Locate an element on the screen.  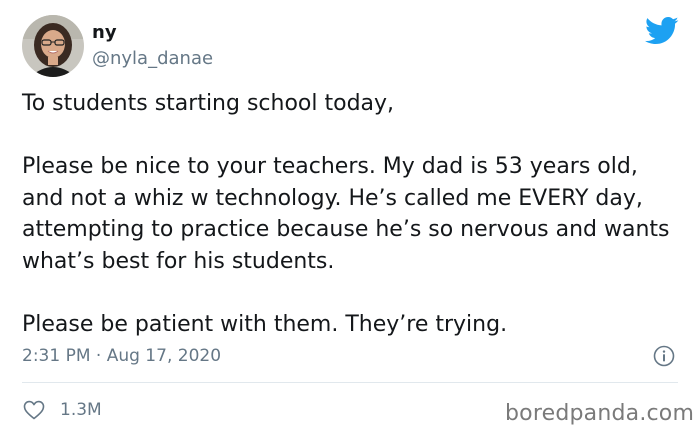
avatar is located at coordinates (53, 46).